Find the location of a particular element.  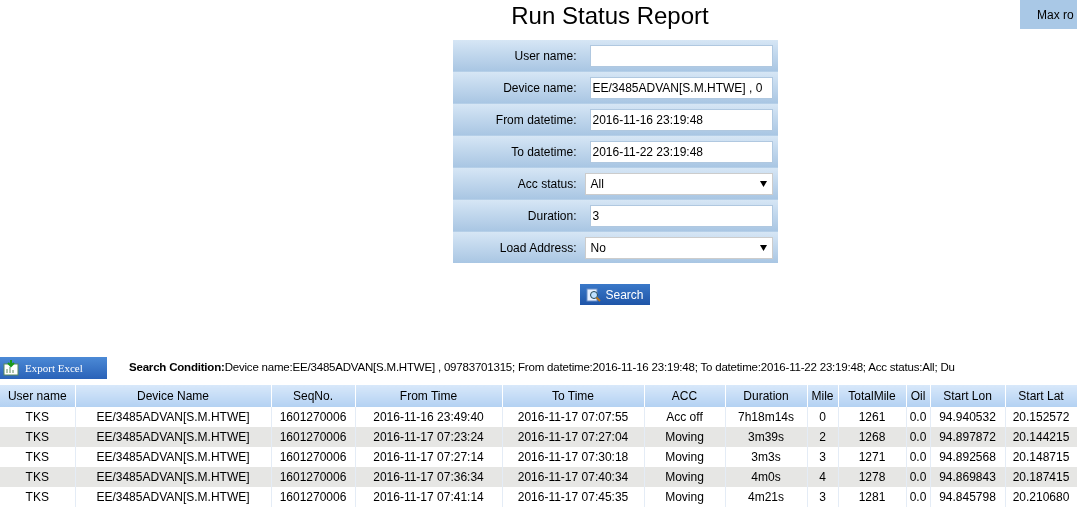

input-field is located at coordinates (681, 55).